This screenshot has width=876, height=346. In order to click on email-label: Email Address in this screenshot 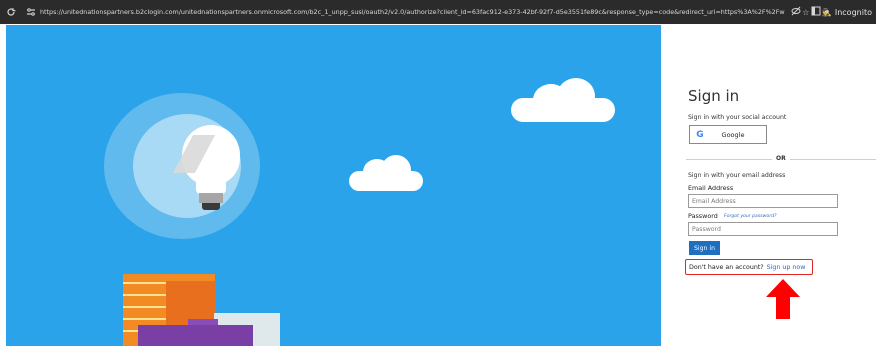, I will do `click(711, 188)`.